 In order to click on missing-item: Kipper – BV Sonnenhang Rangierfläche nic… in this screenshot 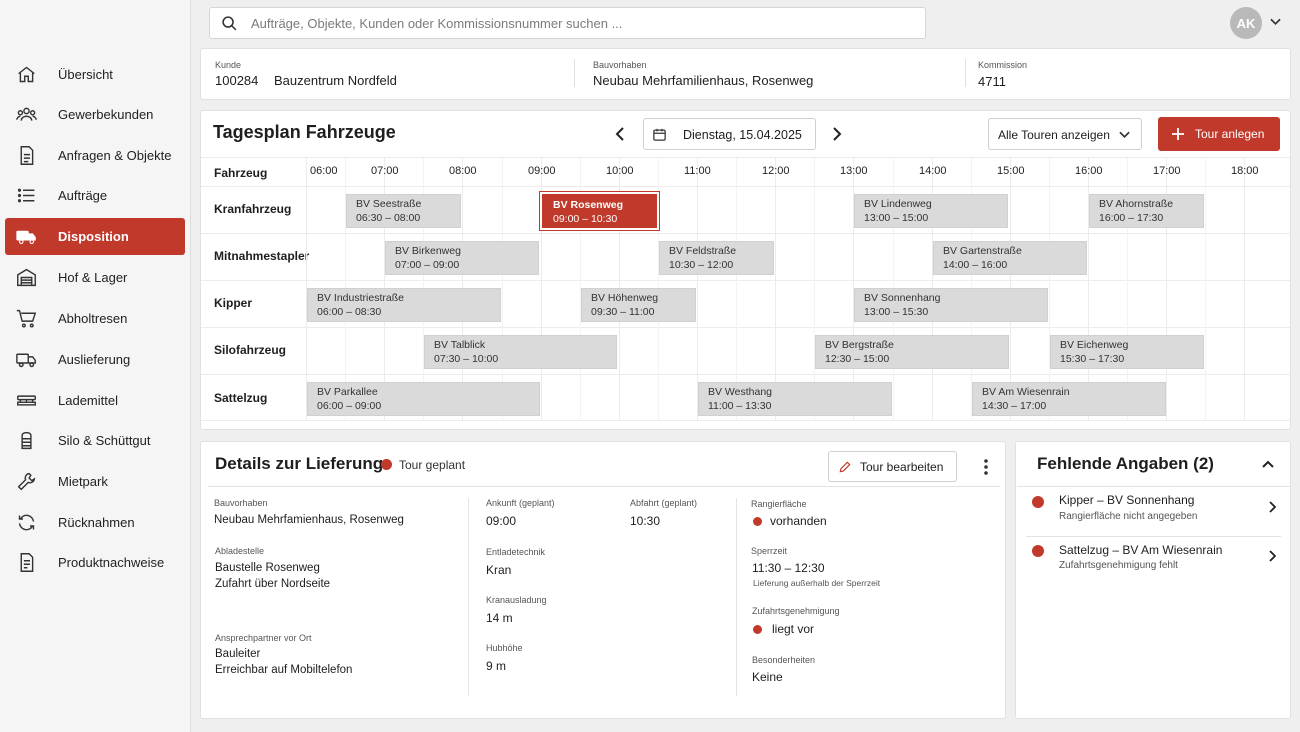, I will do `click(1154, 512)`.